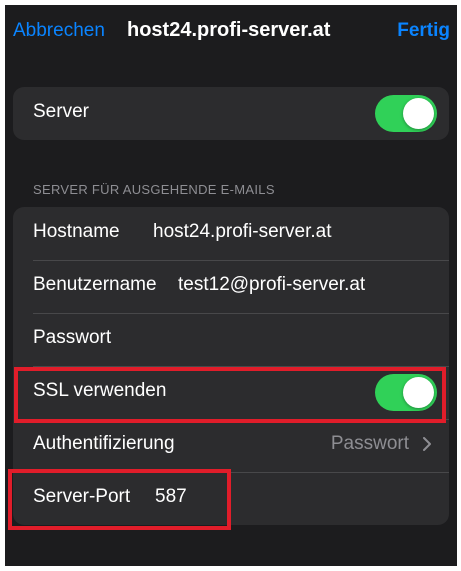 This screenshot has height=571, width=461. What do you see at coordinates (231, 339) in the screenshot?
I see `password-row: Passwort` at bounding box center [231, 339].